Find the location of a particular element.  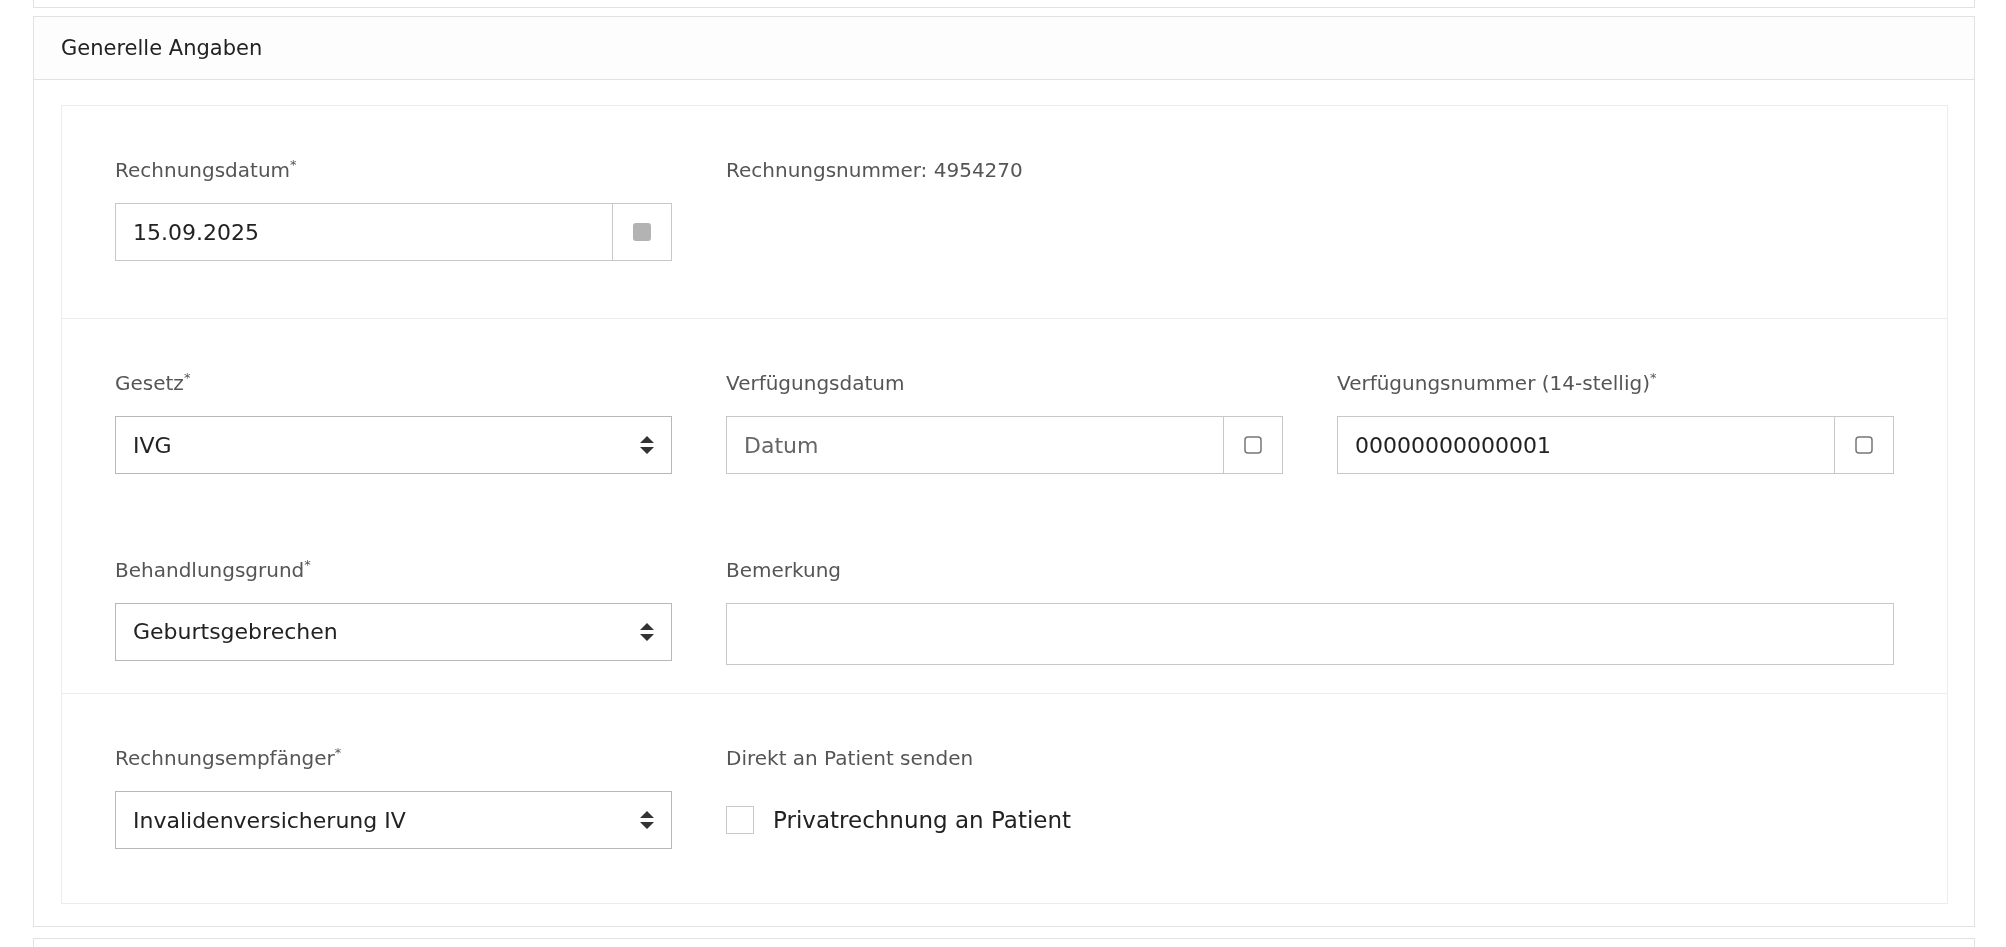

checkbox is located at coordinates (740, 820).